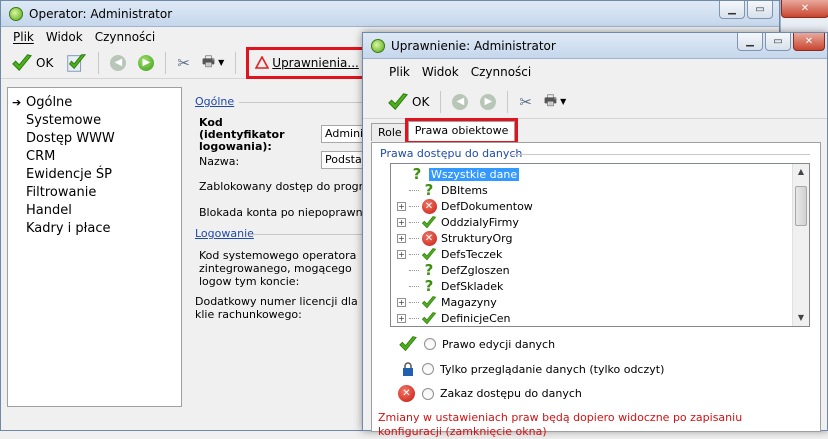 The height and width of the screenshot is (439, 828). I want to click on tree-row: + Magazyny, so click(603, 302).